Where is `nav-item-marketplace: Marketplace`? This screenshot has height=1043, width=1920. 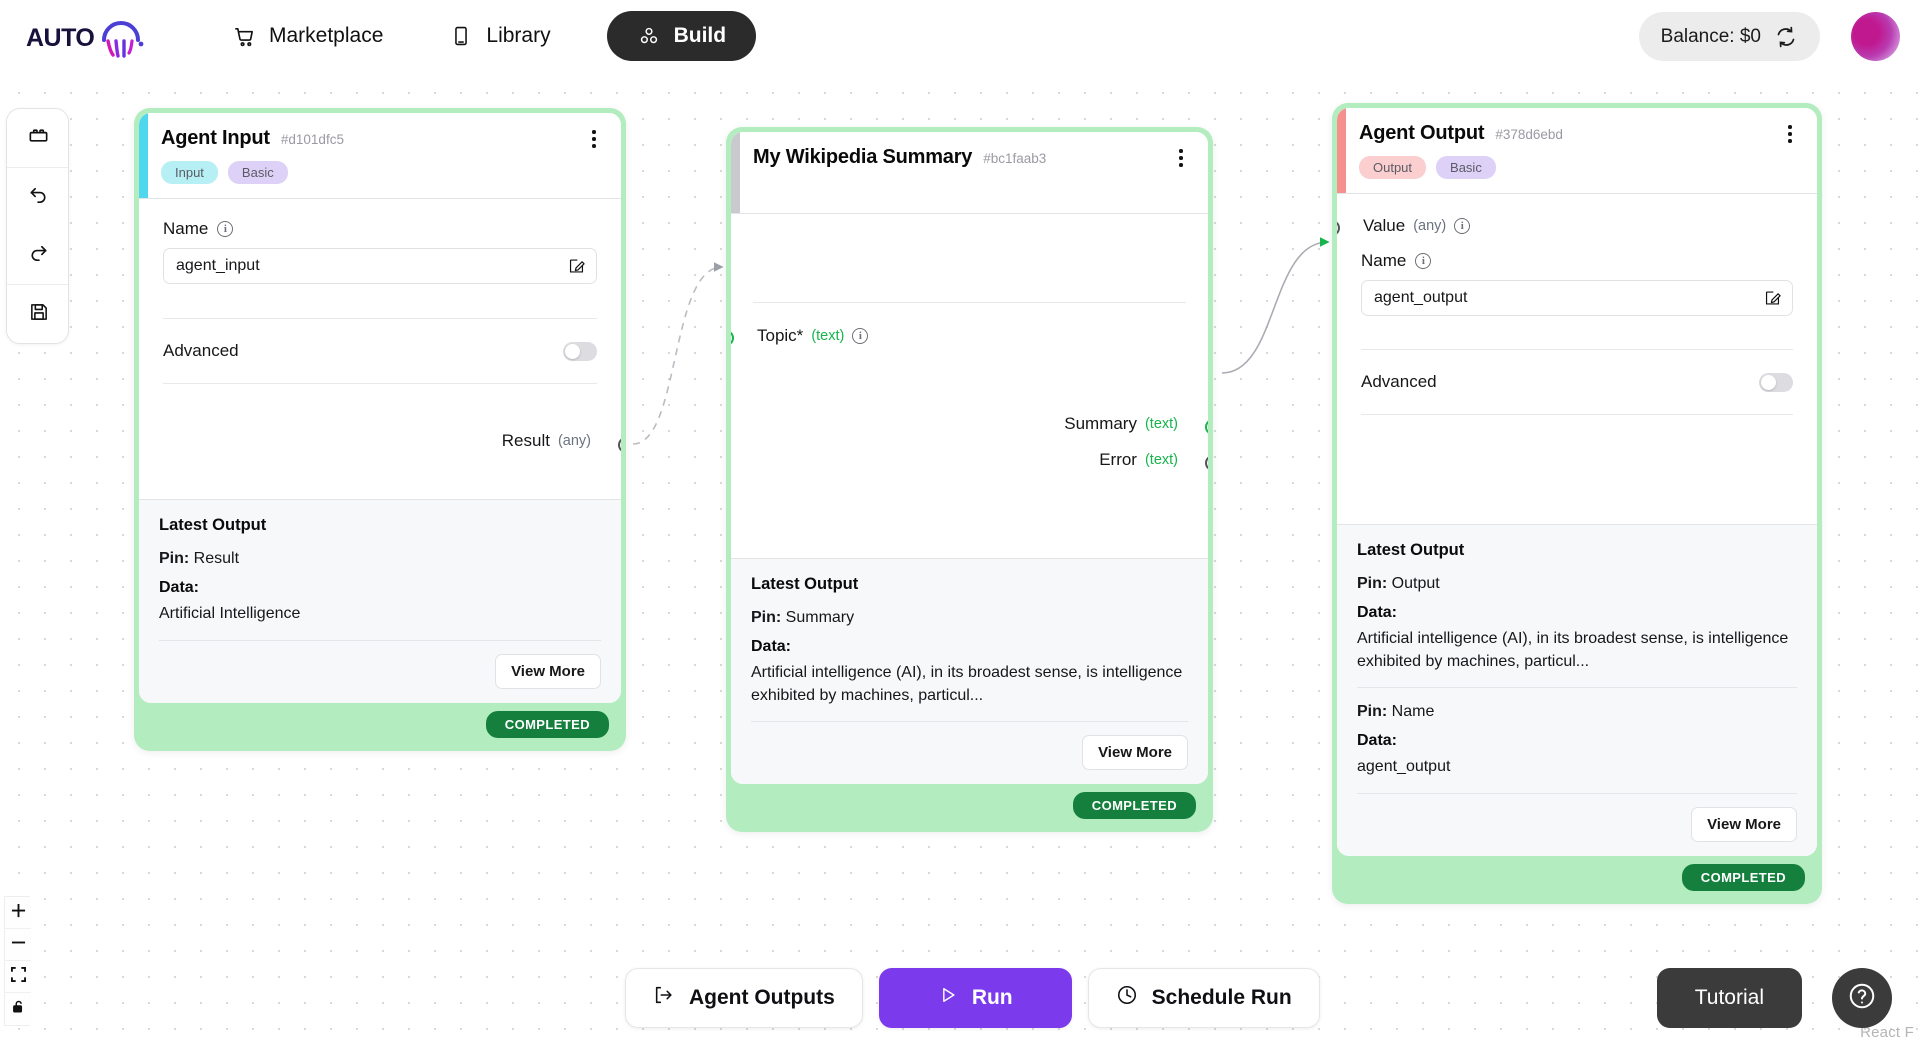 nav-item-marketplace: Marketplace is located at coordinates (307, 36).